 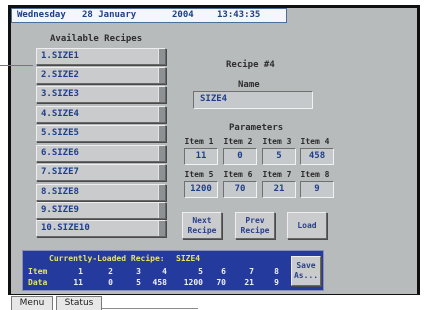 I want to click on prev-recipe-label-1: Prev, so click(x=255, y=220).